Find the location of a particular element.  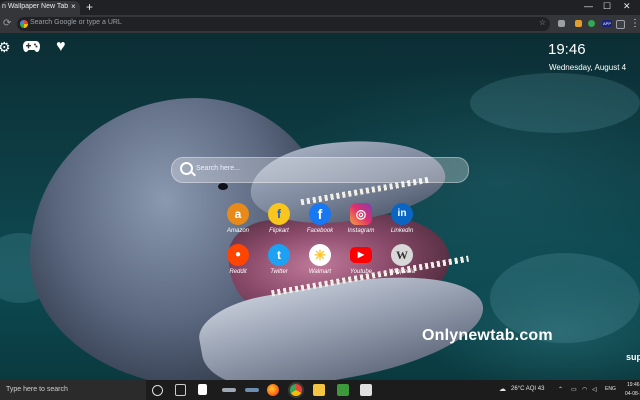

shortcut-label: Flipkart is located at coordinates (279, 231).